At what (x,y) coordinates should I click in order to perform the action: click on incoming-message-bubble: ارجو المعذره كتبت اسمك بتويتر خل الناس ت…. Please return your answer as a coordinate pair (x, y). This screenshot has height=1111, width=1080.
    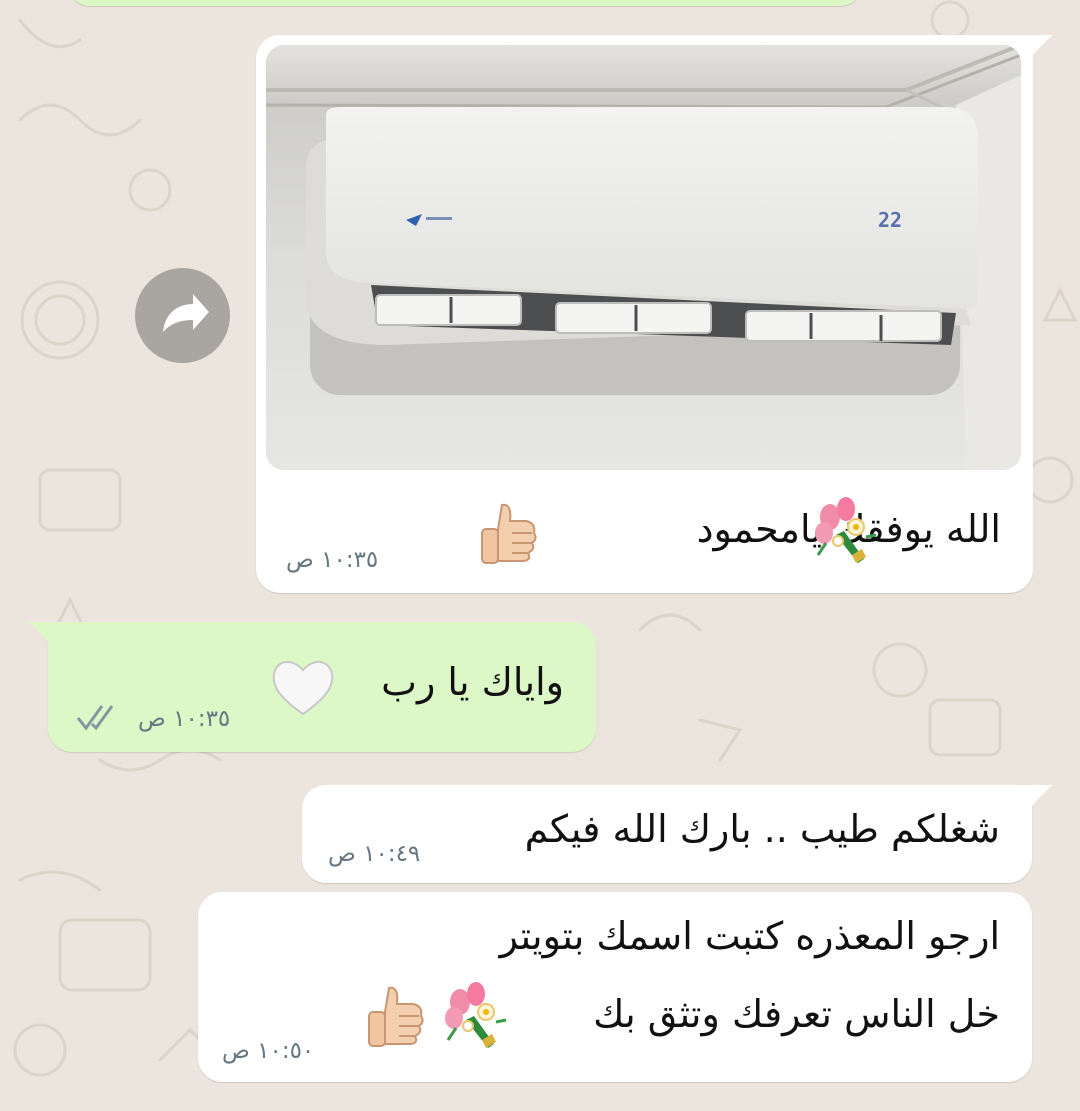
    Looking at the image, I should click on (615, 987).